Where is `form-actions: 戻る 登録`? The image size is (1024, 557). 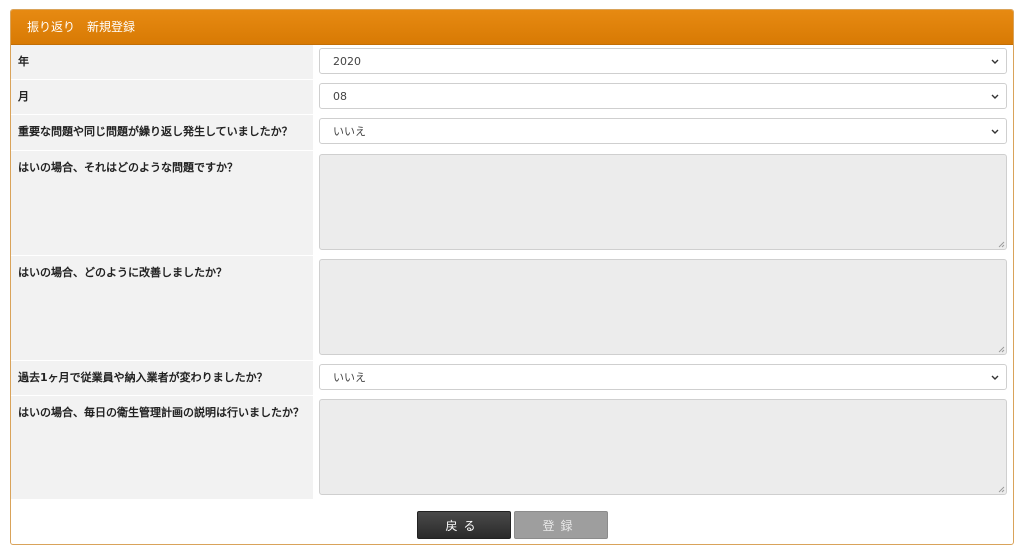 form-actions: 戻る 登録 is located at coordinates (512, 526).